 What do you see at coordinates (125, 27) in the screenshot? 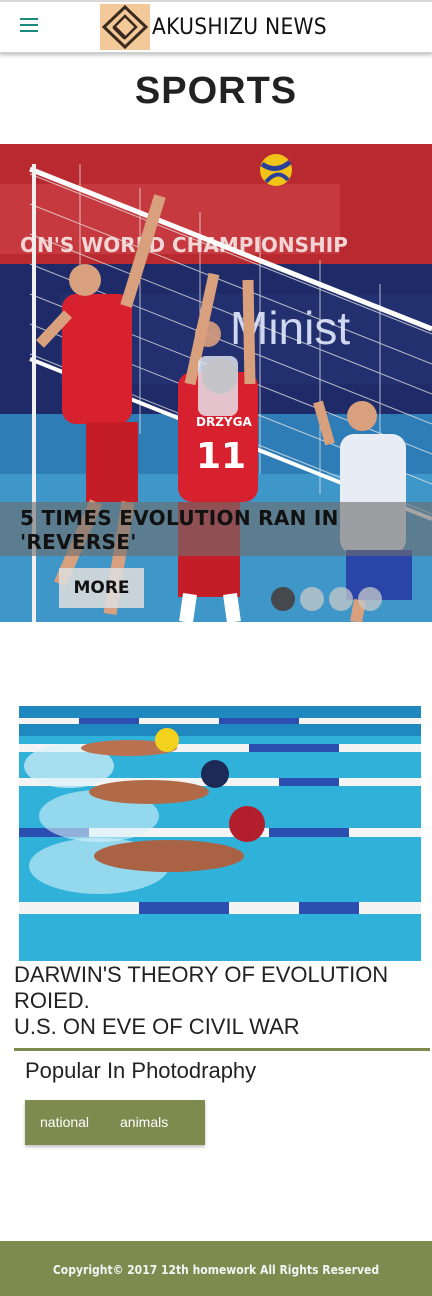
I see `diamond-logo-icon` at bounding box center [125, 27].